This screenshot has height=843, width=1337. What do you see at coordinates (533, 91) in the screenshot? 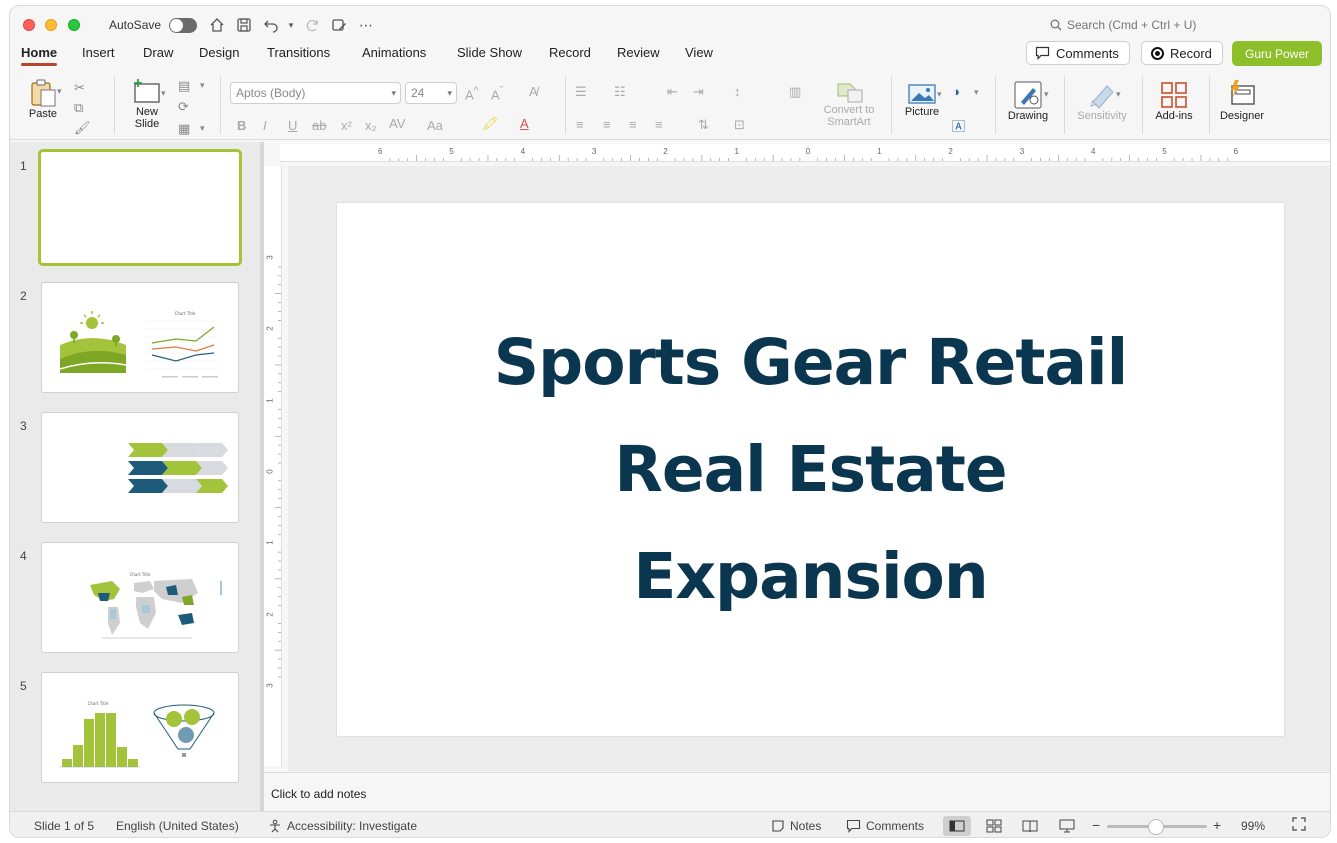
I see `clear-formatting-icon: A̸` at bounding box center [533, 91].